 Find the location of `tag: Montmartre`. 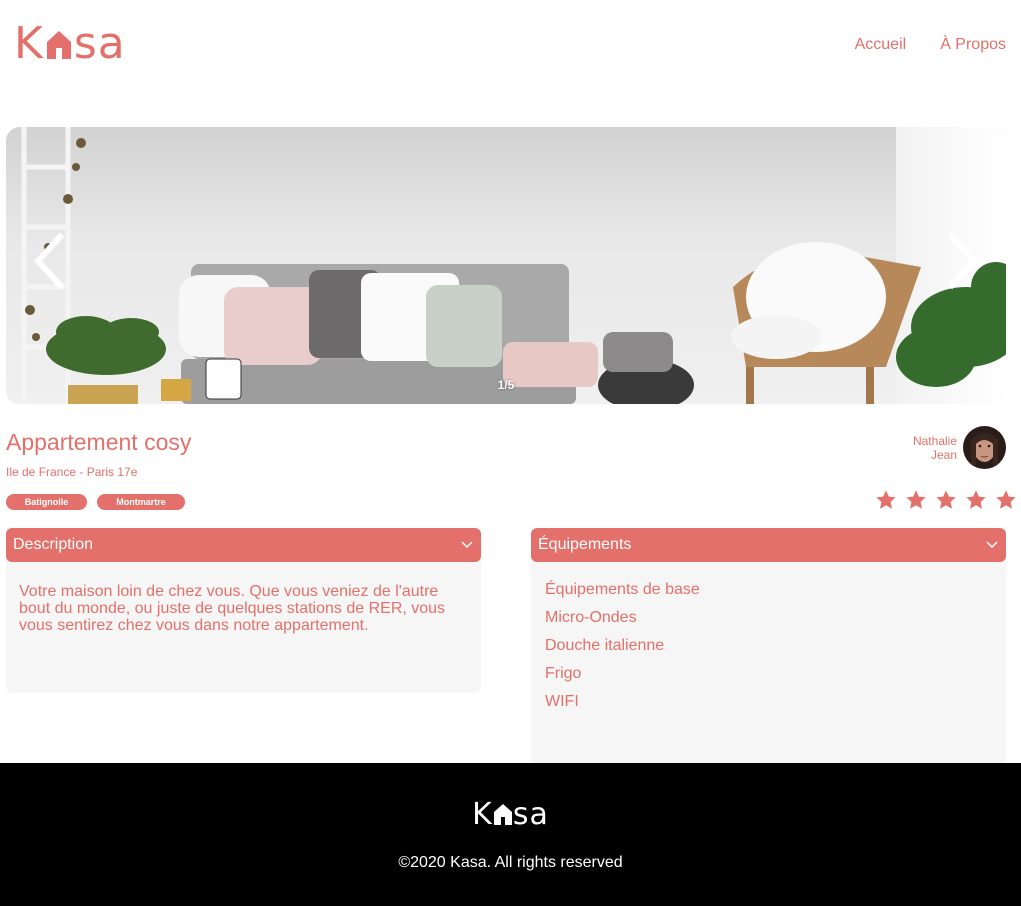

tag: Montmartre is located at coordinates (141, 502).